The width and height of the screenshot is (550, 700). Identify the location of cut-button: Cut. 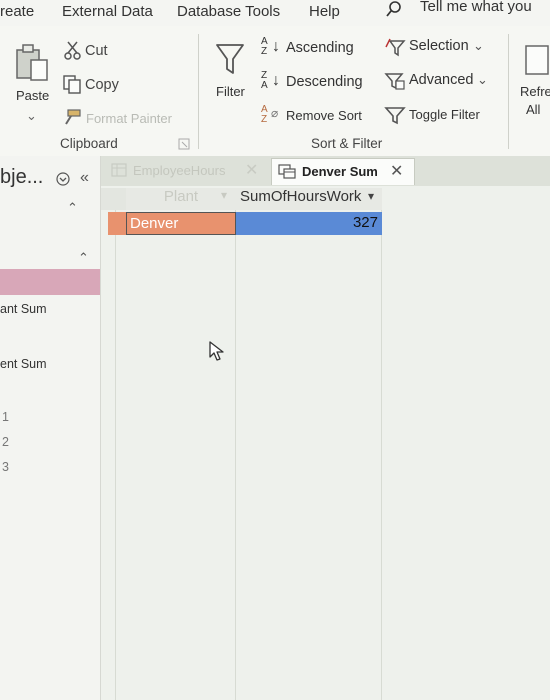
(96, 51).